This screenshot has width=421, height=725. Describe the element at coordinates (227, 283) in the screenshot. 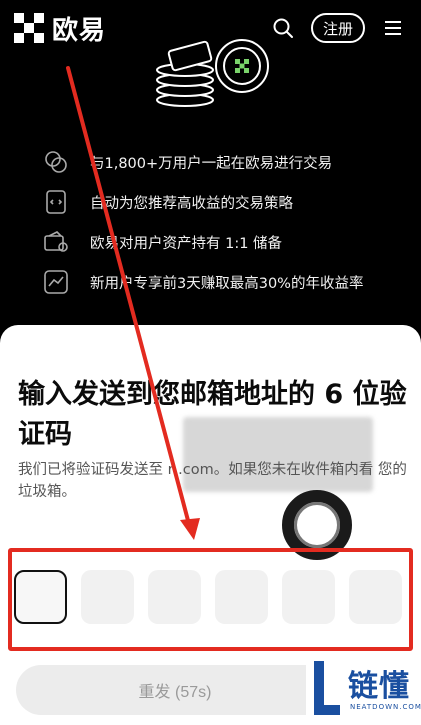

I see `feature-text: 新用户专享前3天赚取最高30%的年收益率` at that location.